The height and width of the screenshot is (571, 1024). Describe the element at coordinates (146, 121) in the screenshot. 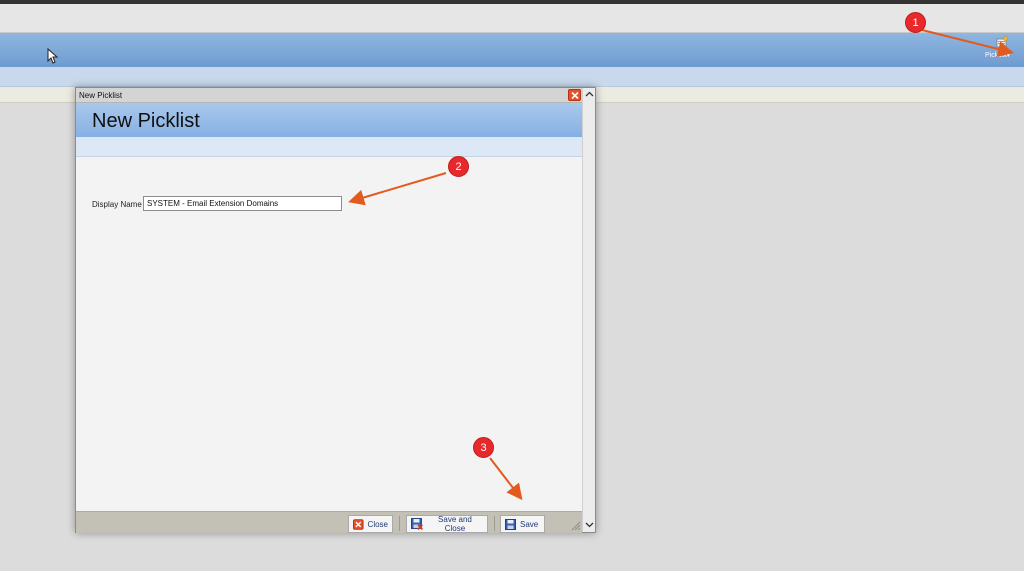

I see `dialog-heading: New Picklist` at that location.